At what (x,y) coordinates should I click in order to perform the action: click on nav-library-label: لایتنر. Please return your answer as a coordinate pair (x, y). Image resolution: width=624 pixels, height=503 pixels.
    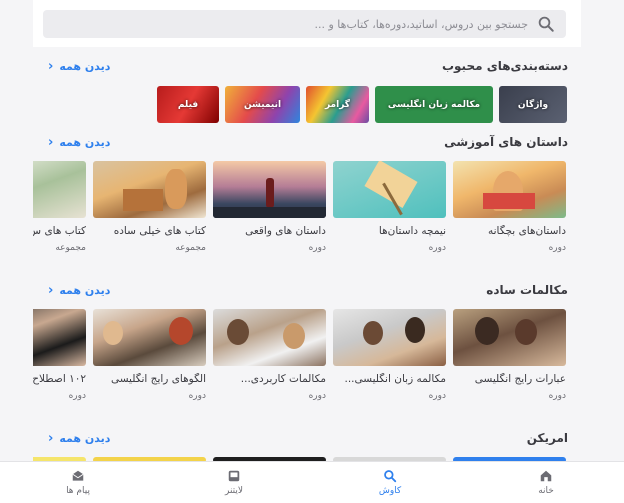
    Looking at the image, I should click on (234, 491).